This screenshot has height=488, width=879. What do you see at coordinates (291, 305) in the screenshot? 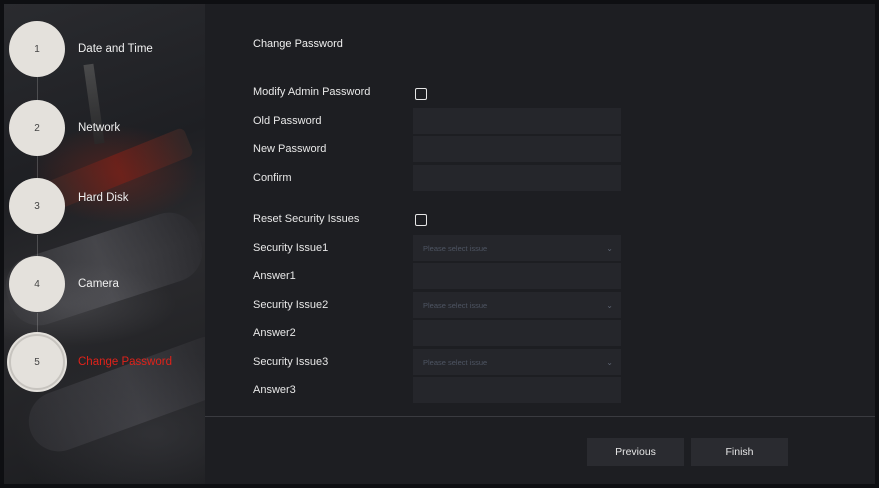
I see `security-issue2-label: Security Issue2` at bounding box center [291, 305].